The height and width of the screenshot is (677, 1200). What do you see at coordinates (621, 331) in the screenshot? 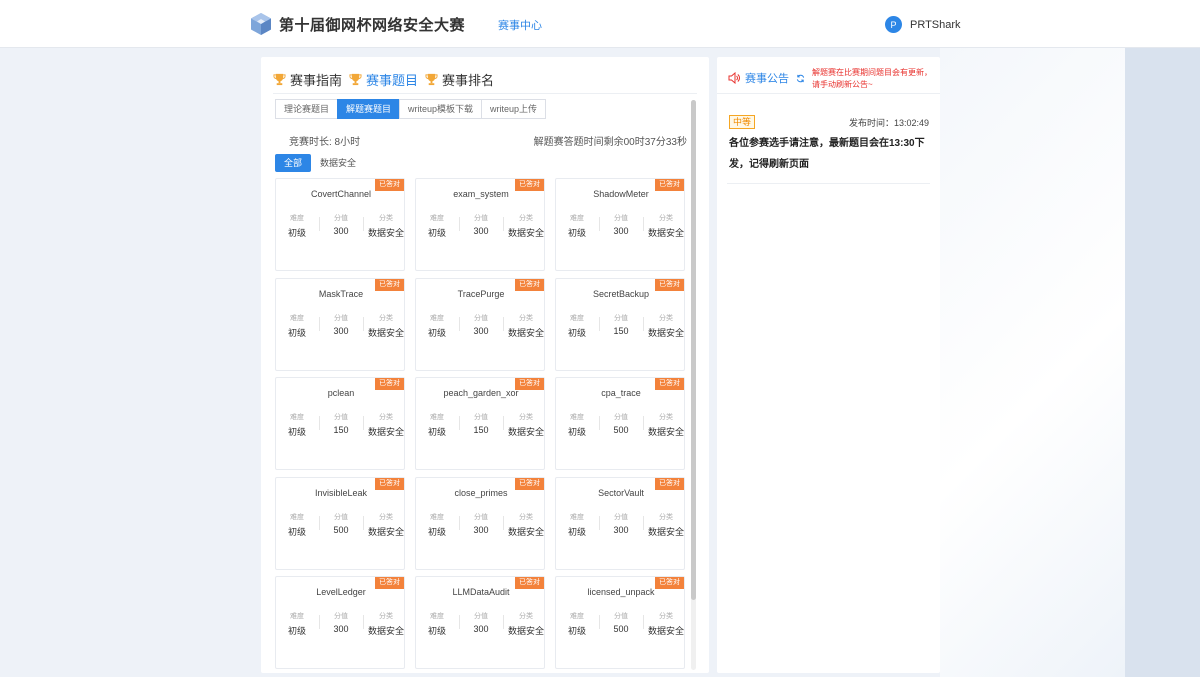
I see `stat-score-value: 150` at bounding box center [621, 331].